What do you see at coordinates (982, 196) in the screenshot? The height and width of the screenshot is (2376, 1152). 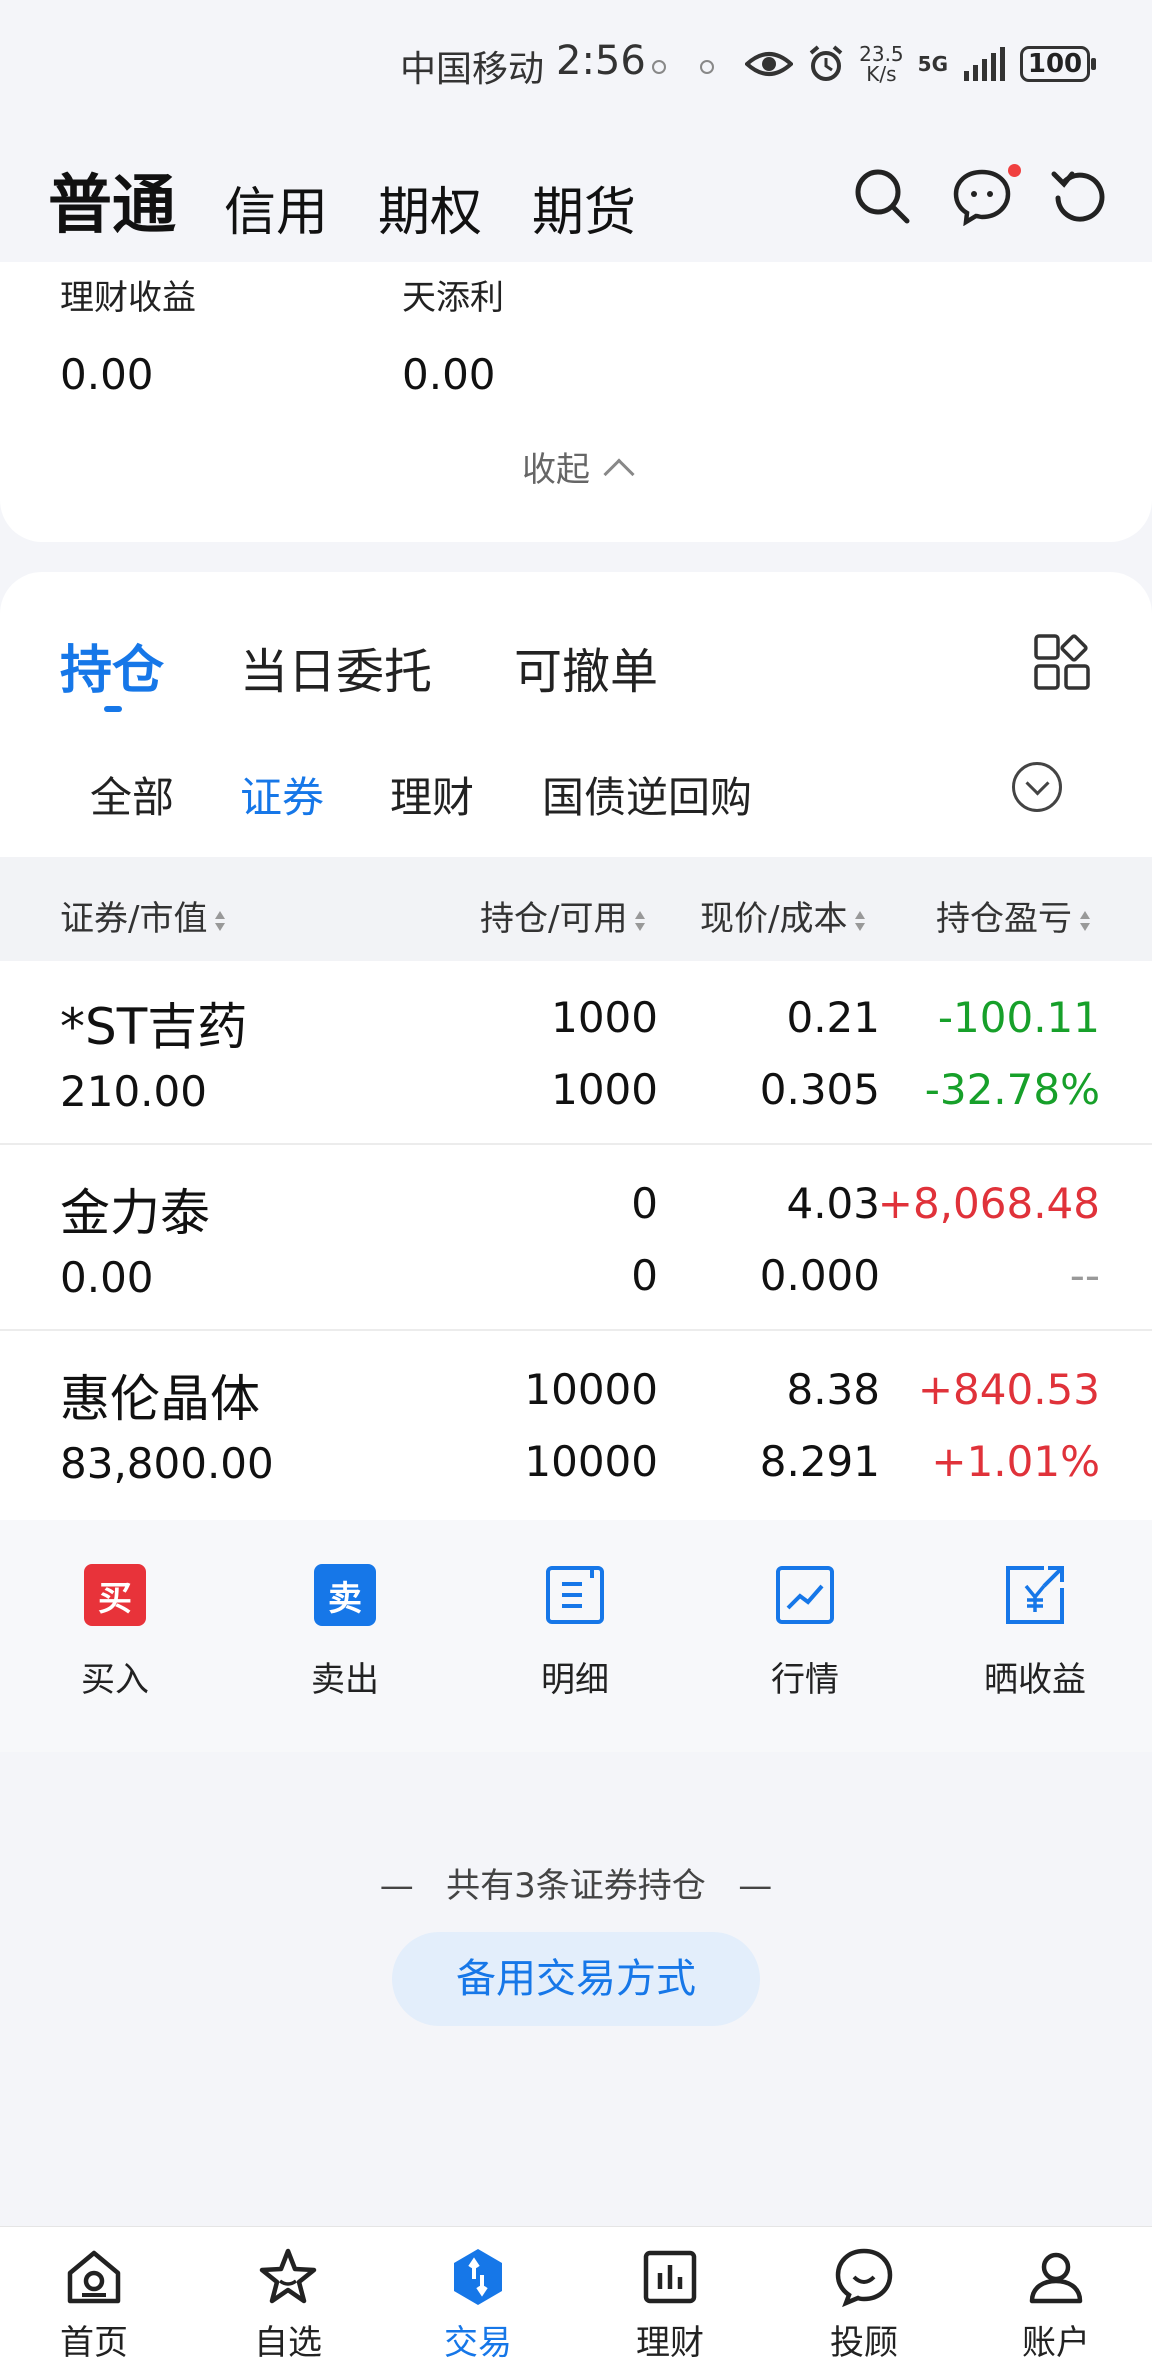 I see `message-icon` at bounding box center [982, 196].